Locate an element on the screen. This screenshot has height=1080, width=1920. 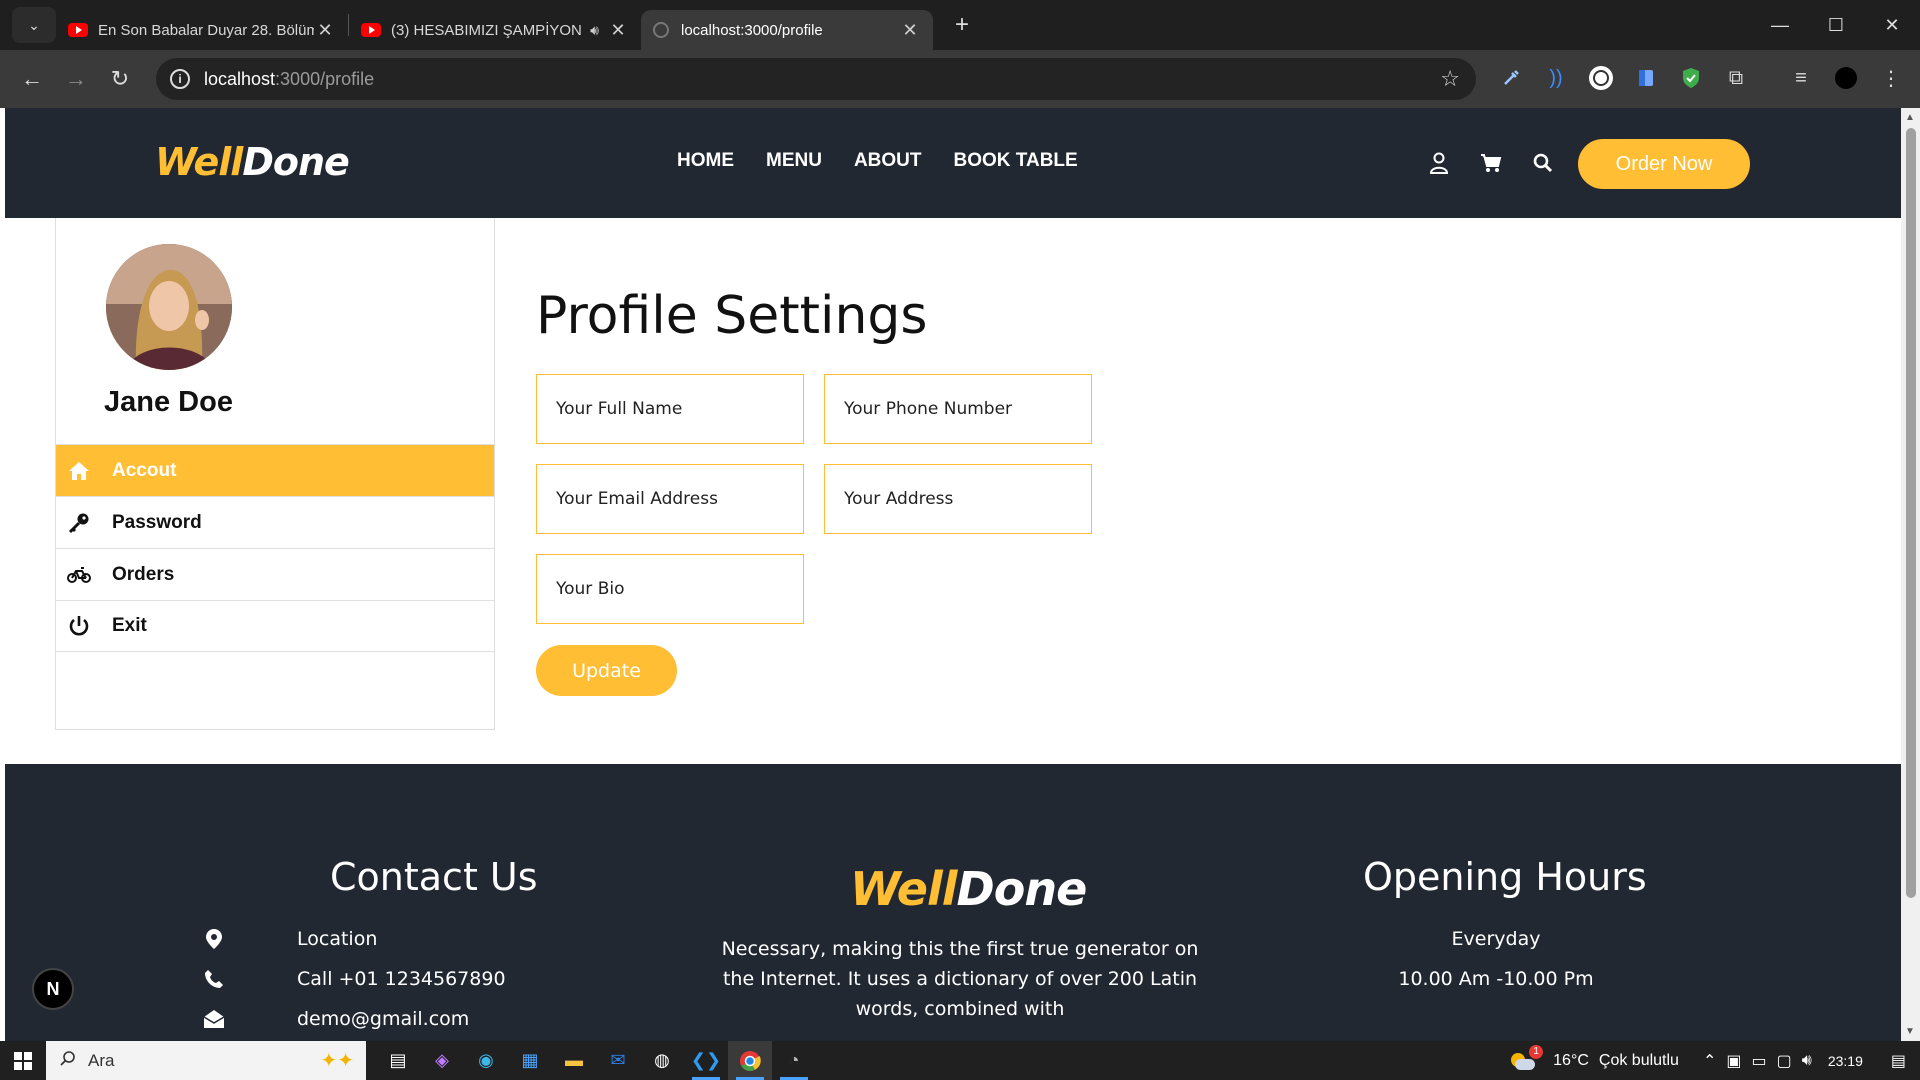
vpn-extension-icon is located at coordinates (1601, 78).